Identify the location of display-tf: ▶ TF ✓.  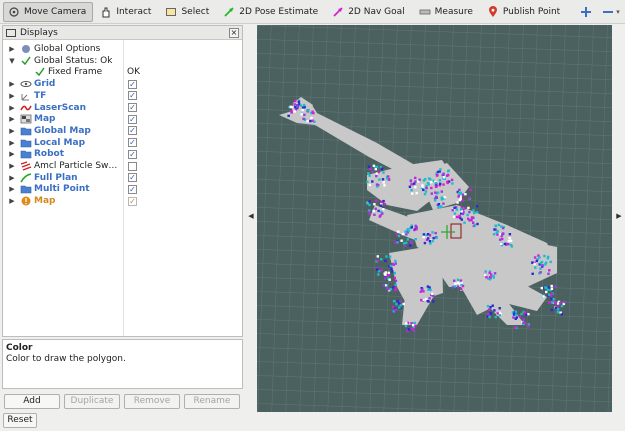
(122, 96).